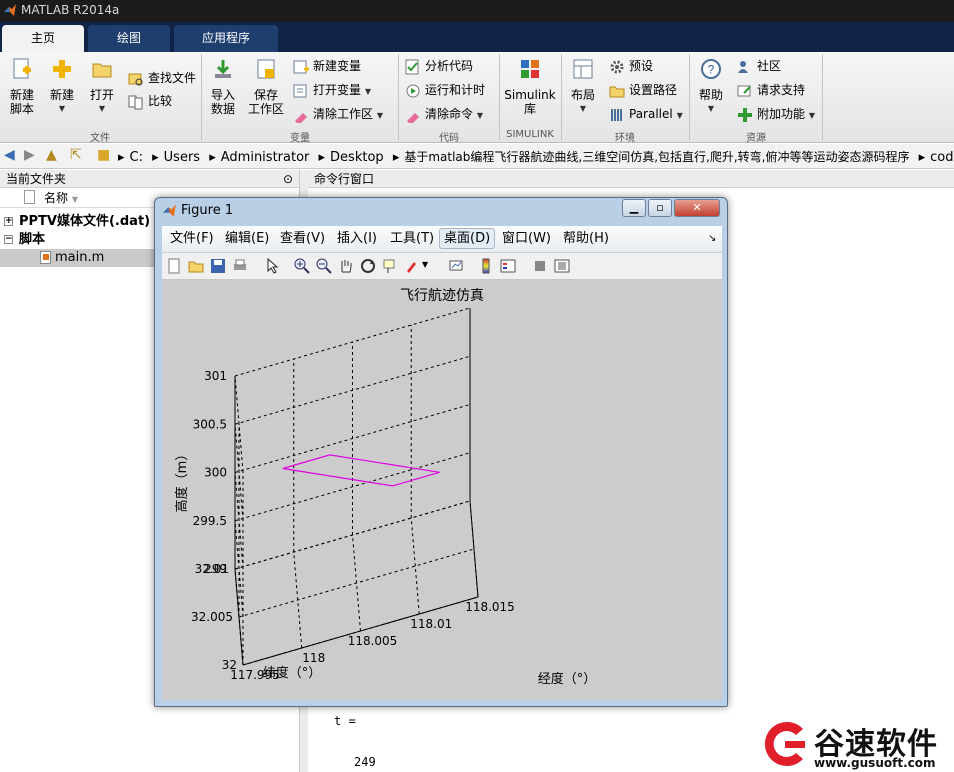 The height and width of the screenshot is (772, 954). Describe the element at coordinates (302, 266) in the screenshot. I see `zoom-in-icon` at that location.